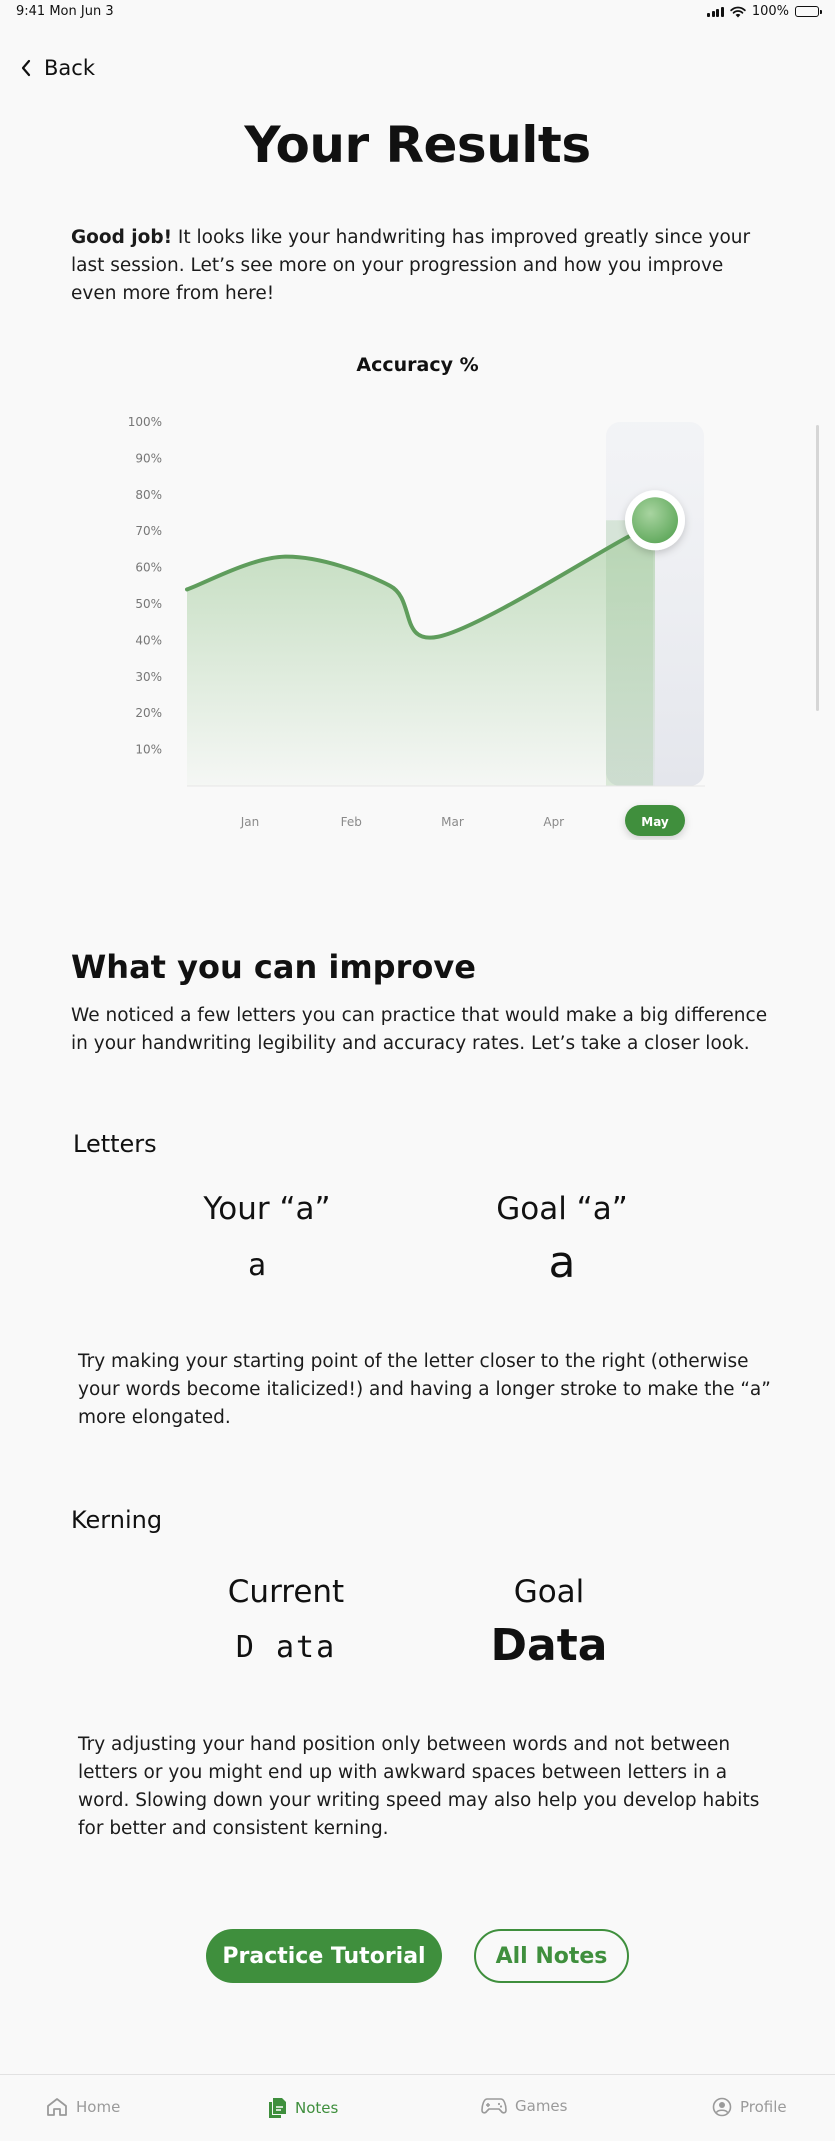 Image resolution: width=835 pixels, height=2141 pixels. What do you see at coordinates (98, 2107) in the screenshot?
I see `tab-home-label: Home` at bounding box center [98, 2107].